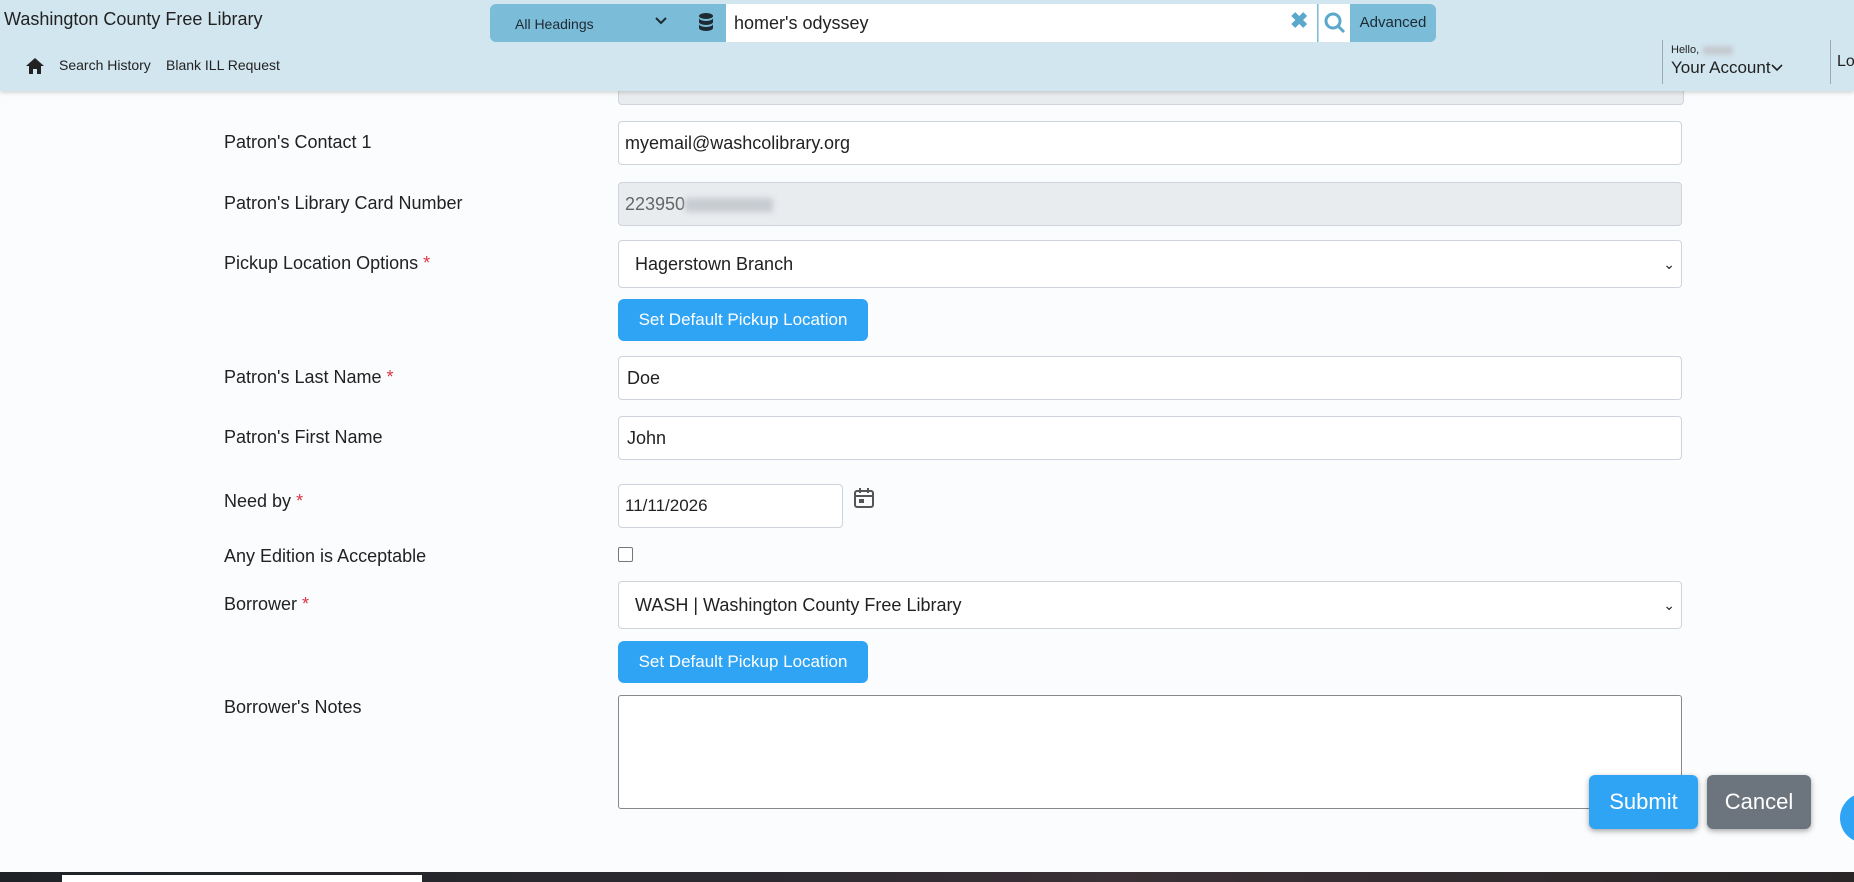 The width and height of the screenshot is (1854, 882). I want to click on submit-button: Submit, so click(1643, 802).